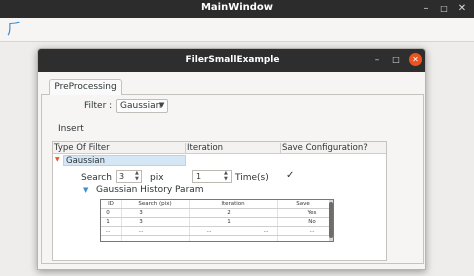 The height and width of the screenshot is (276, 474). Describe the element at coordinates (232, 60) in the screenshot. I see `dialog-title: FilerSmallExample` at that location.